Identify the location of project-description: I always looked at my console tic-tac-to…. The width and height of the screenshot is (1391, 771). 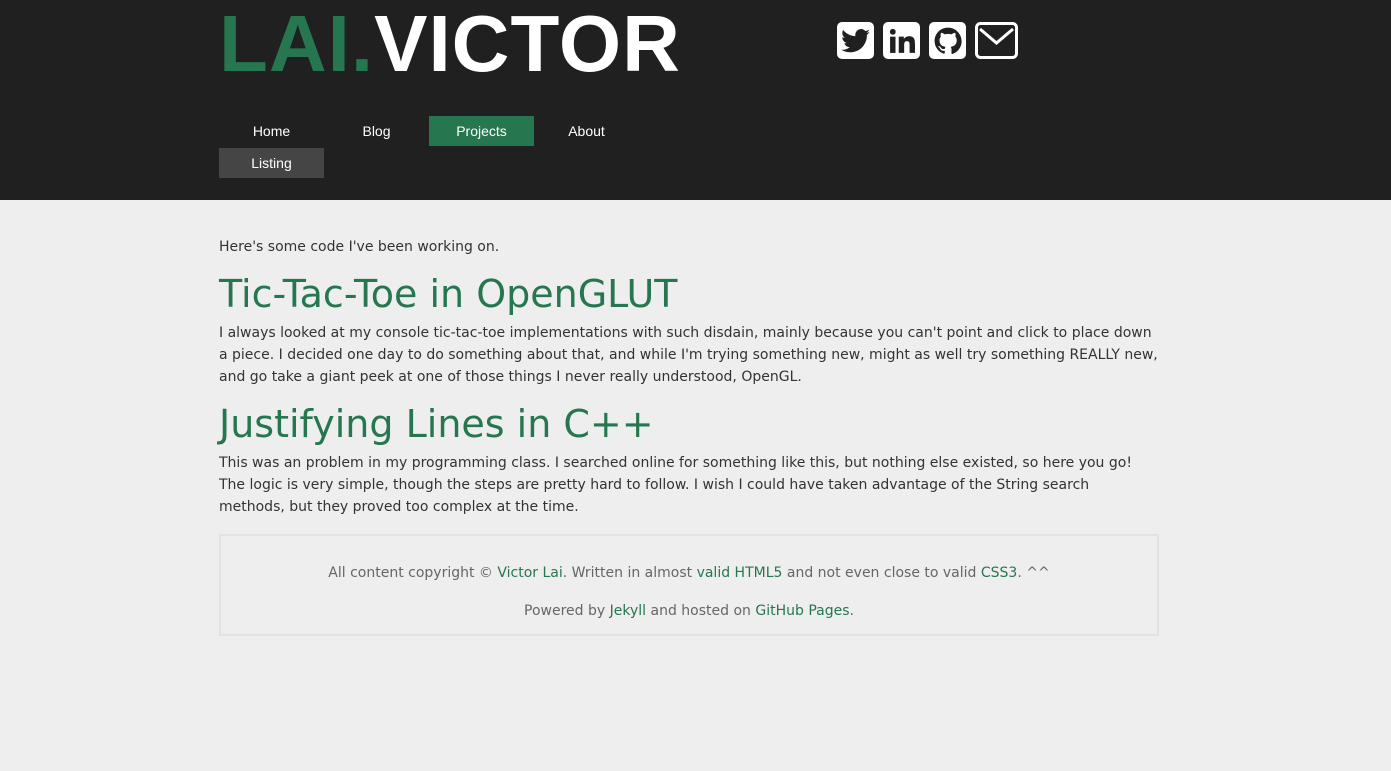
(688, 355).